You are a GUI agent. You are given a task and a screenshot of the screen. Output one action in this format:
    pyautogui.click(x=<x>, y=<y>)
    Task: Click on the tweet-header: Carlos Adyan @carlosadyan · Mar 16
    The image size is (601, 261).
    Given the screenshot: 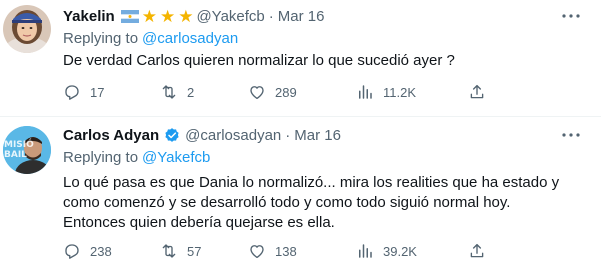 What is the action you would take?
    pyautogui.click(x=202, y=135)
    